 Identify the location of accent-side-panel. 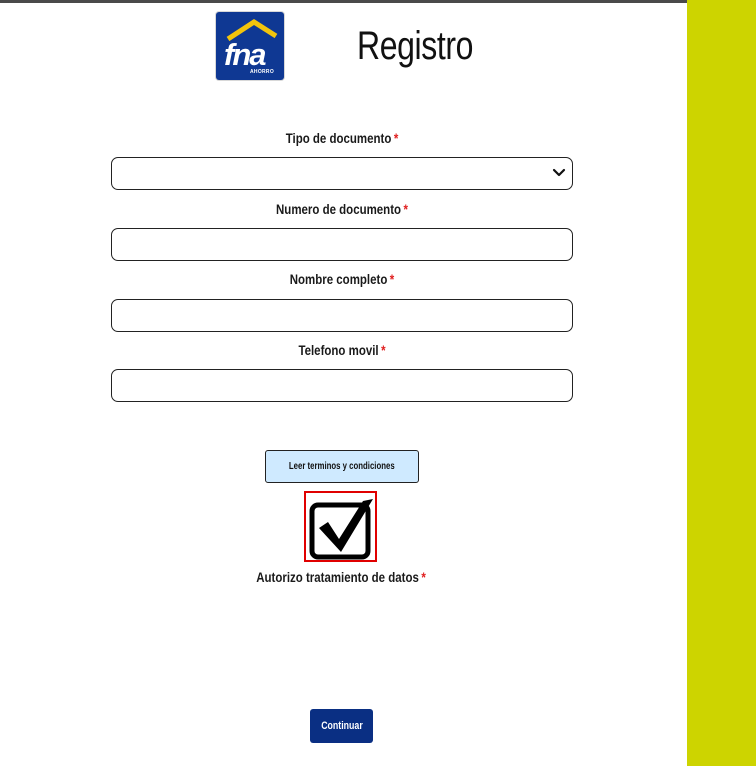
(721, 383).